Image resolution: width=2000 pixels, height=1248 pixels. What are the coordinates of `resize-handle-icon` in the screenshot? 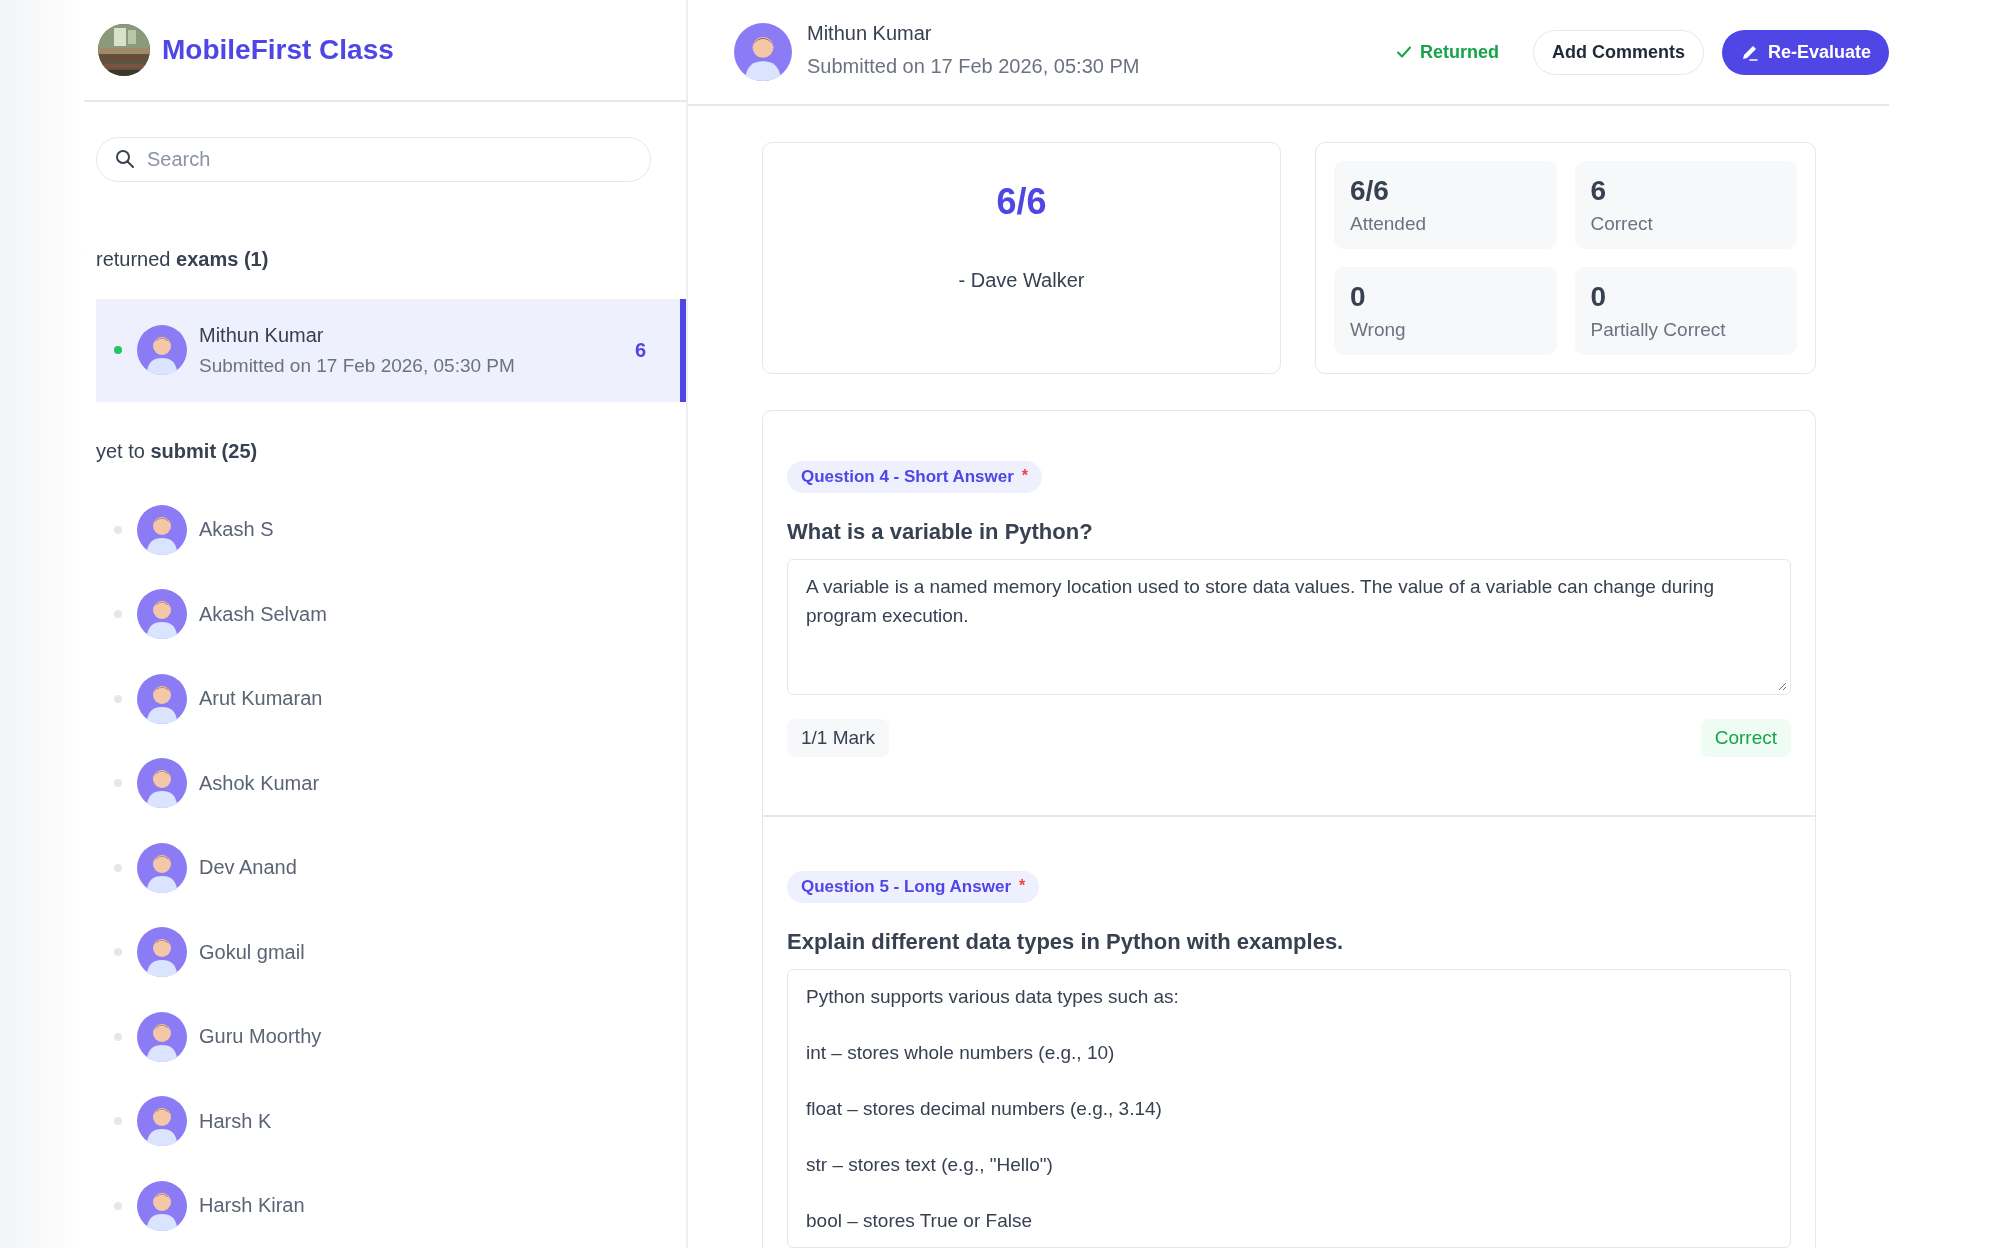 It's located at (1782, 686).